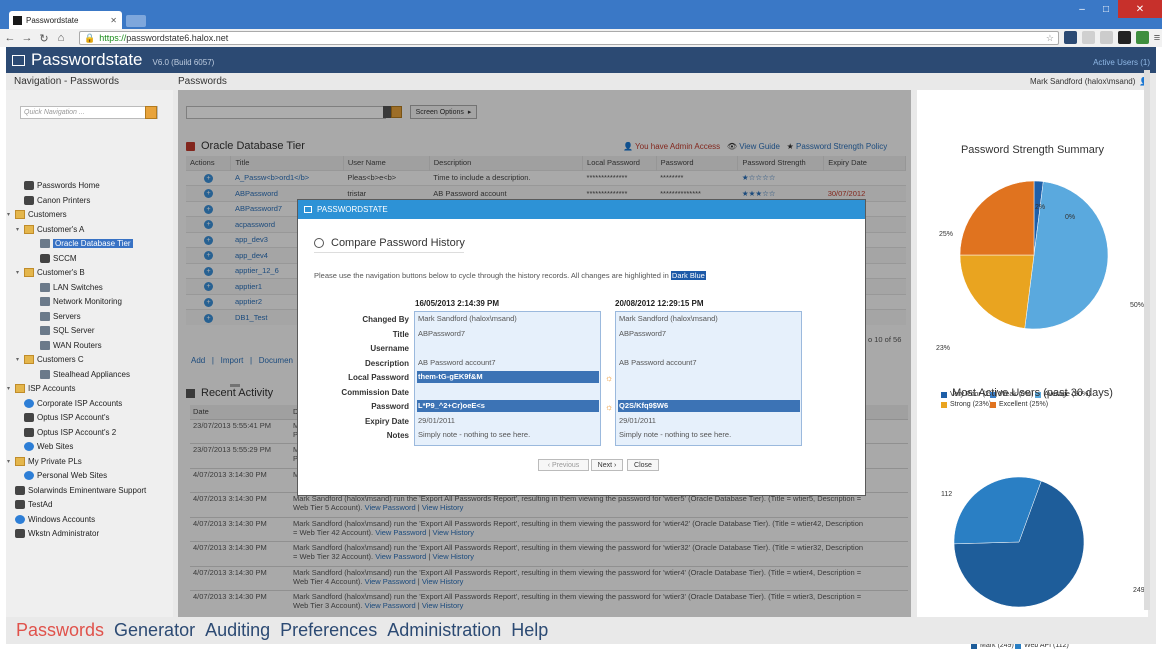 This screenshot has width=1162, height=651. What do you see at coordinates (154, 630) in the screenshot?
I see `bottom-nav-generator: Generator` at bounding box center [154, 630].